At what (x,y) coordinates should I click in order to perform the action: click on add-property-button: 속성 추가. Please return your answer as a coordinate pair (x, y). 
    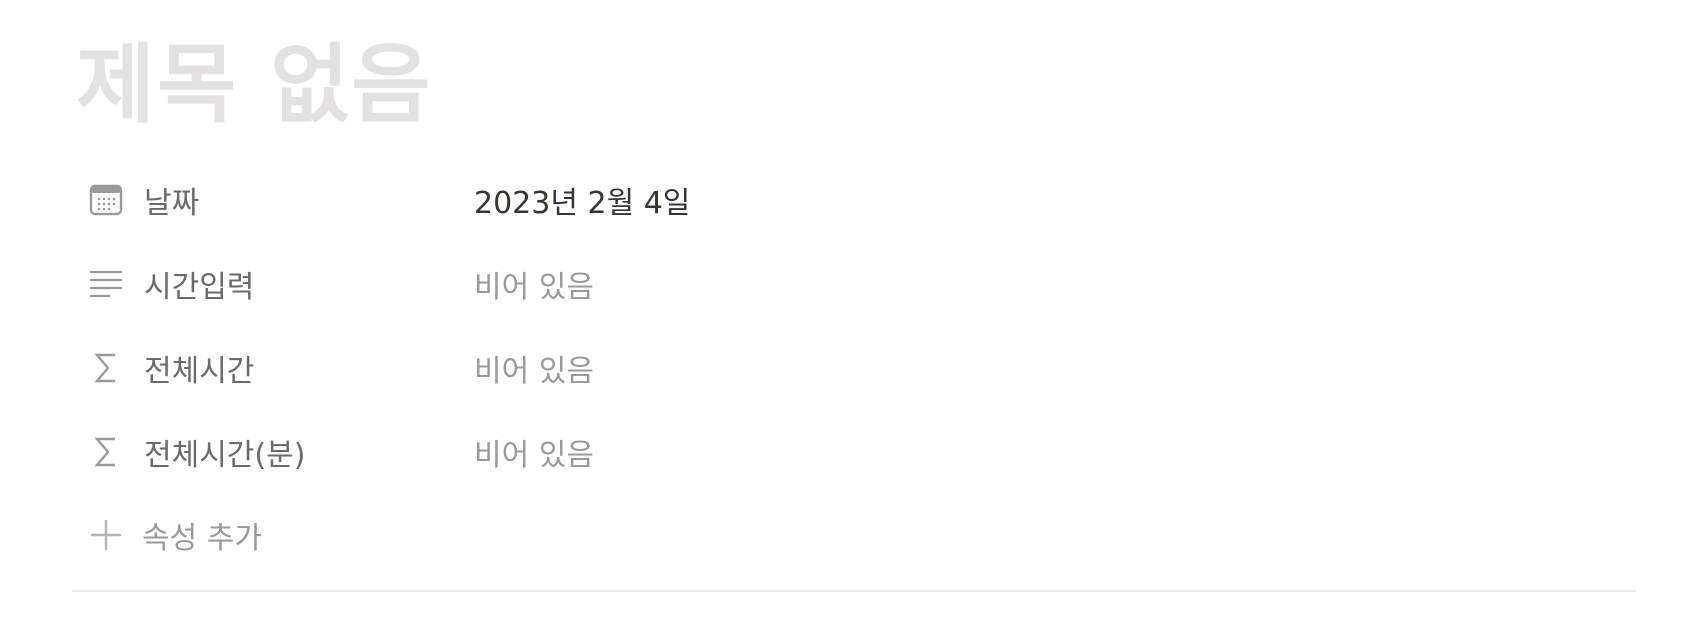
    Looking at the image, I should click on (175, 535).